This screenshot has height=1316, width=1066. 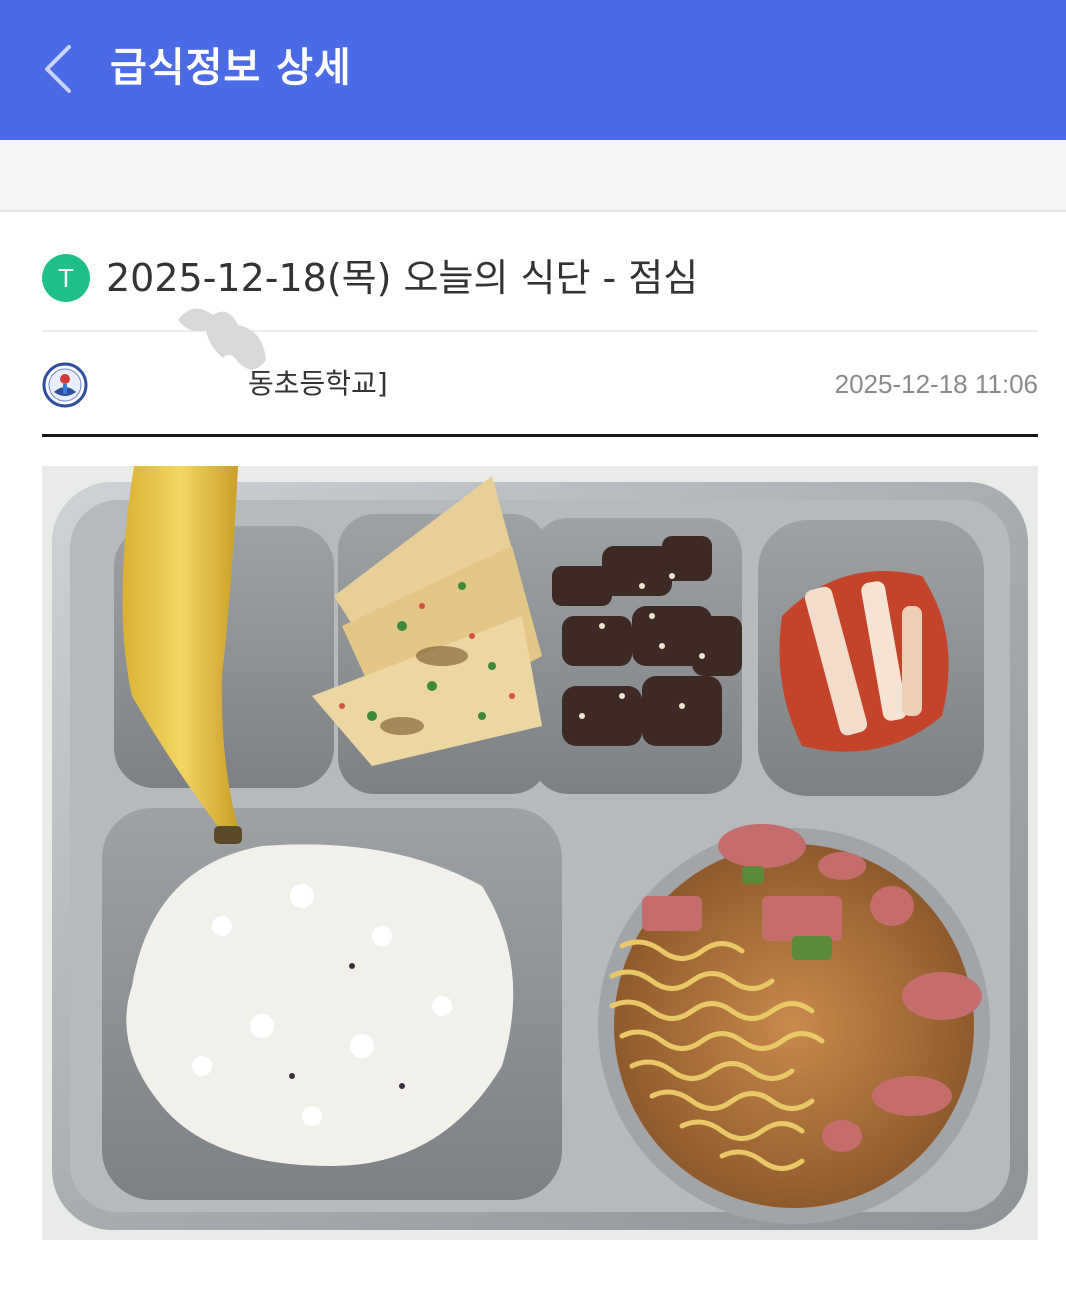 I want to click on post-type-badge: T, so click(x=66, y=278).